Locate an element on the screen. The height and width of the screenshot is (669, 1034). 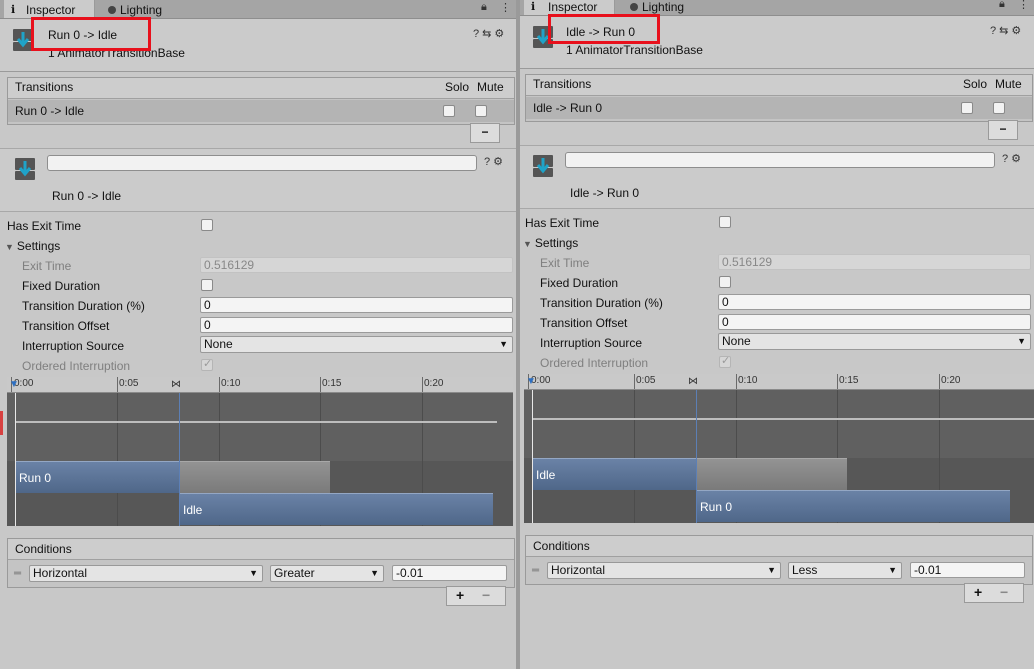
transition-timeline: 0:00 0:05 0:10 0:15 0:20 ▼ ⋈ Run 0 Idle is located at coordinates (260, 451).